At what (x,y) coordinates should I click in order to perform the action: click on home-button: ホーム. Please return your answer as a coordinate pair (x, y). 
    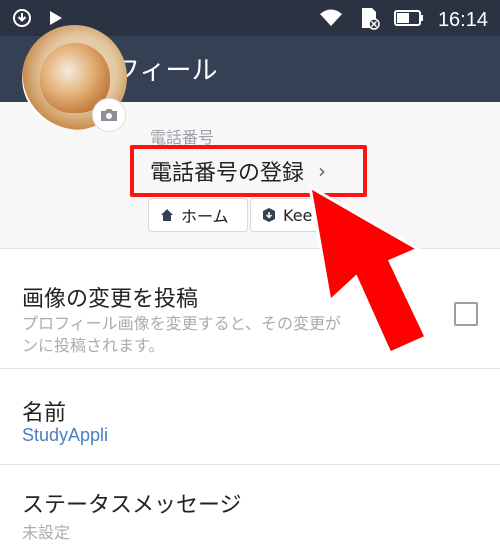
    Looking at the image, I should click on (198, 215).